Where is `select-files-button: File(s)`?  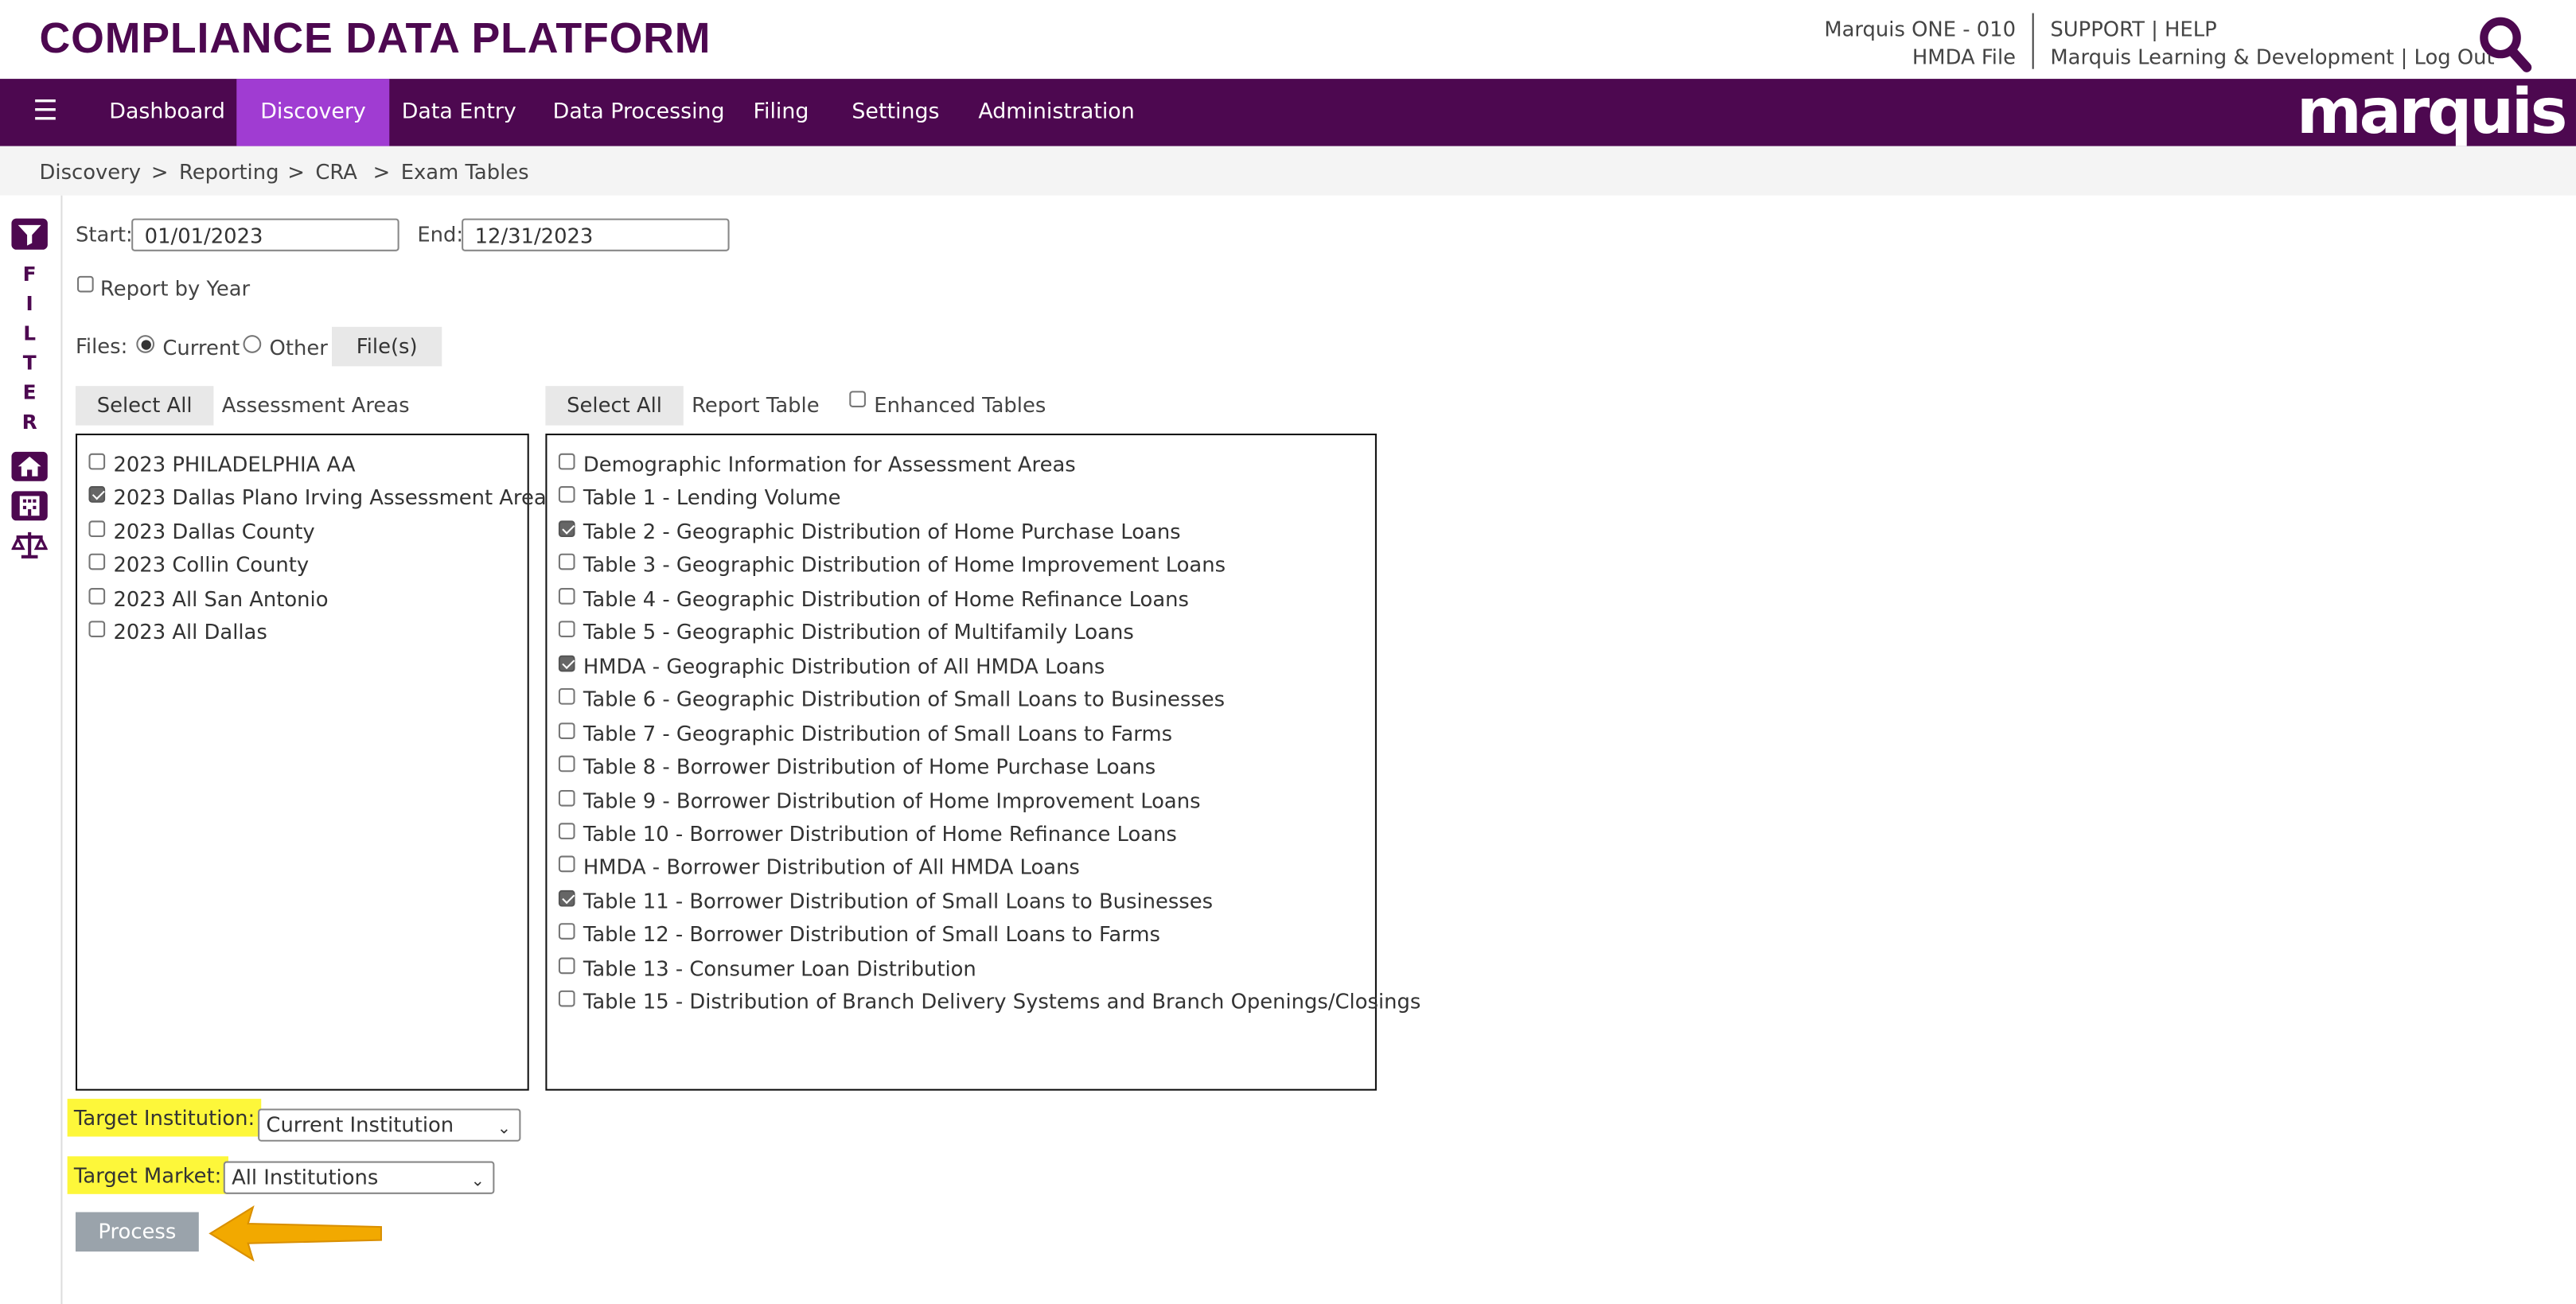
select-files-button: File(s) is located at coordinates (387, 346).